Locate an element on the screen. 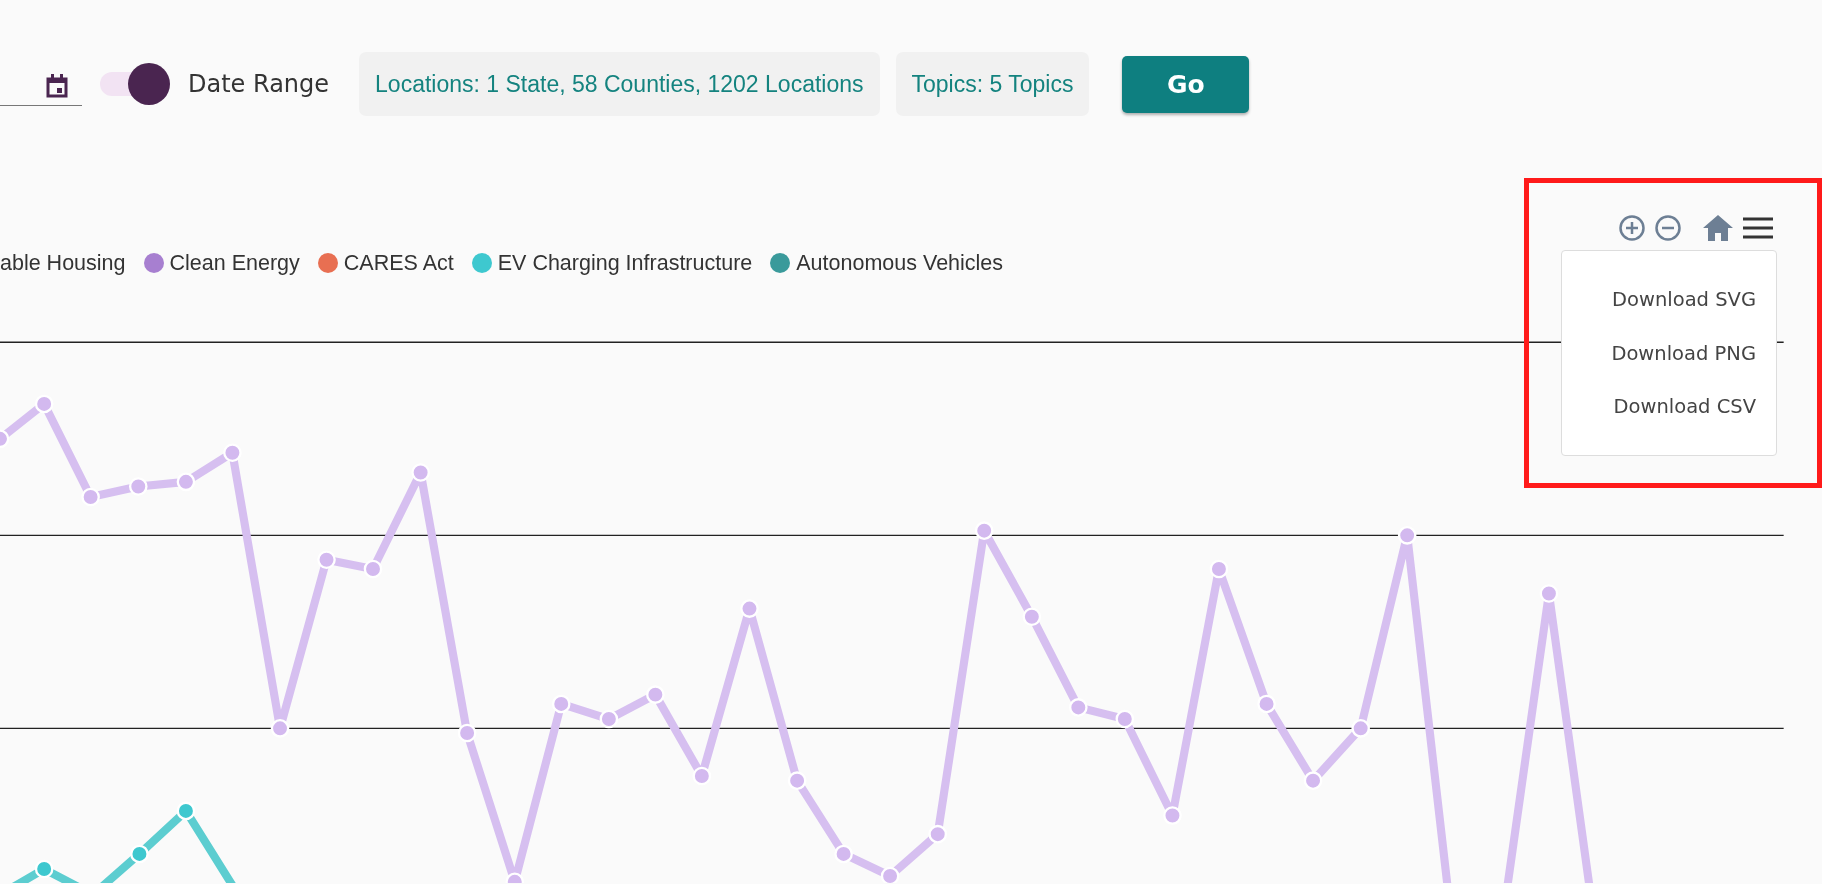 This screenshot has height=884, width=1822. go-button: Go is located at coordinates (1186, 84).